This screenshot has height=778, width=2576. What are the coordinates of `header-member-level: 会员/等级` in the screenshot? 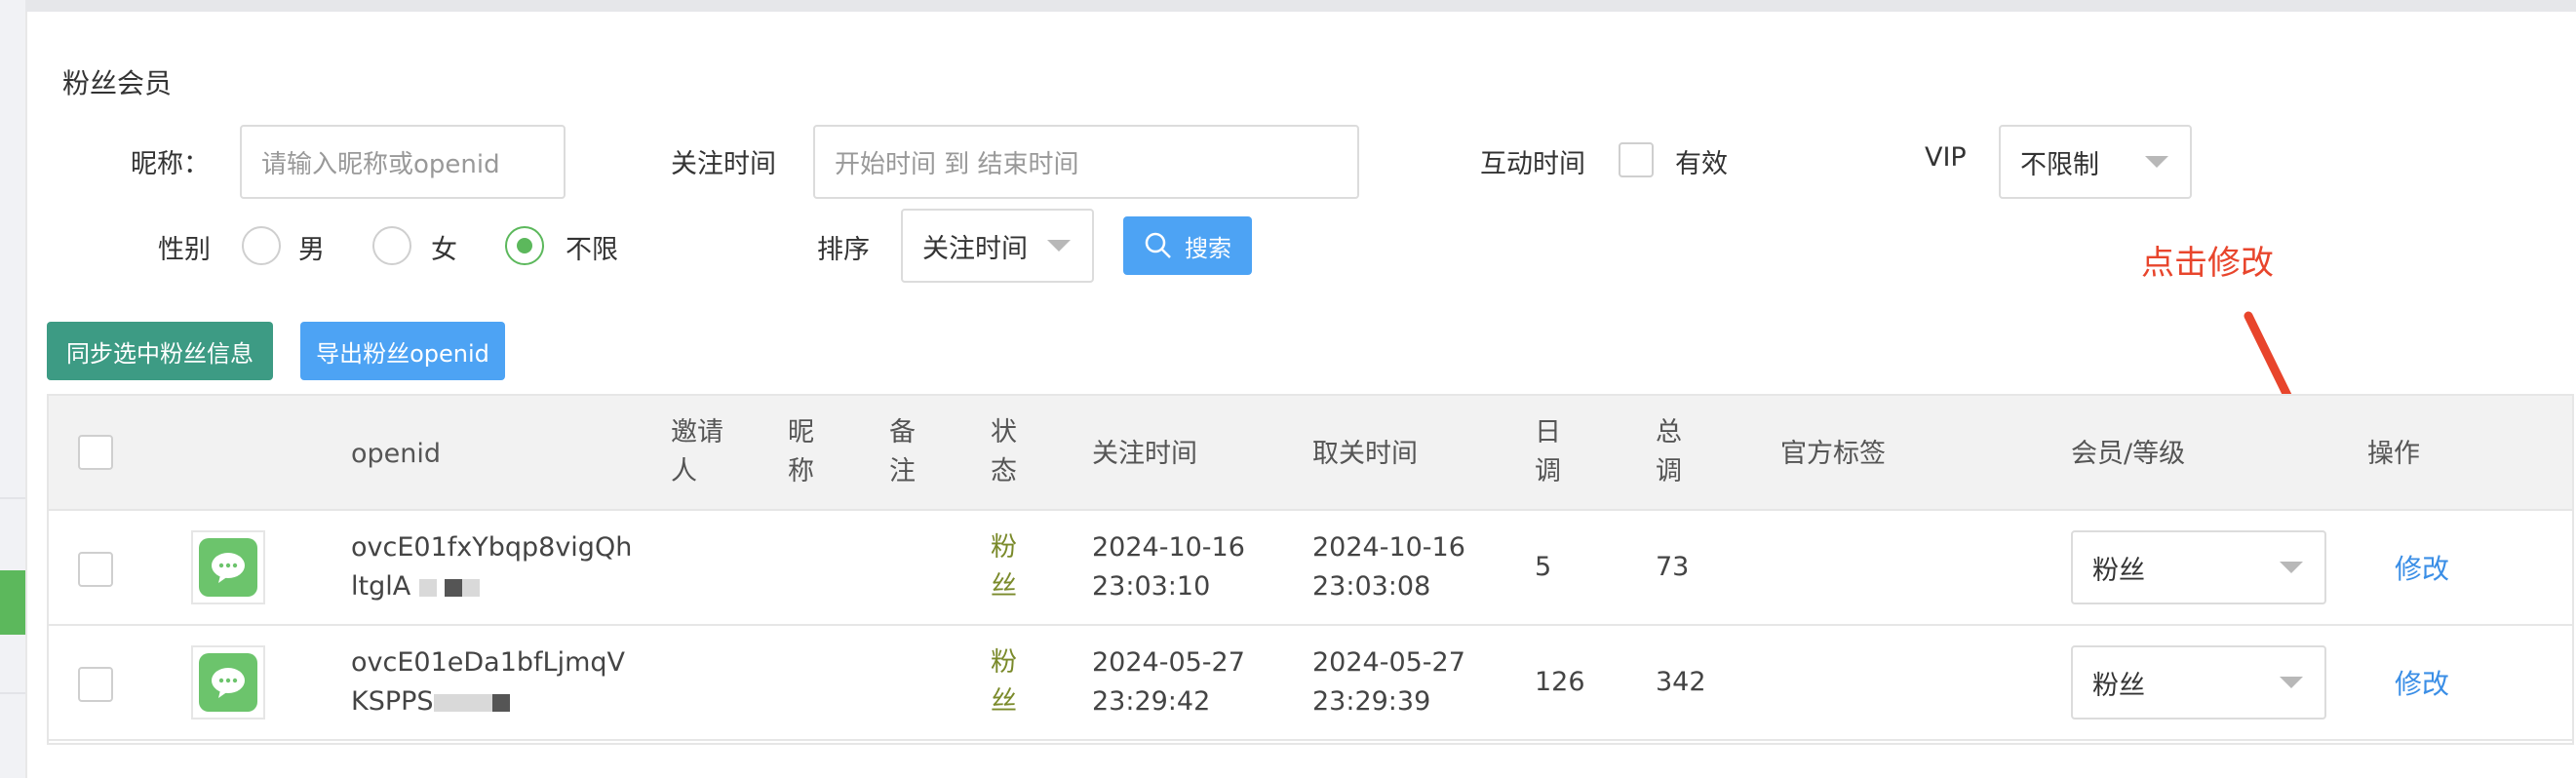 It's located at (2128, 454).